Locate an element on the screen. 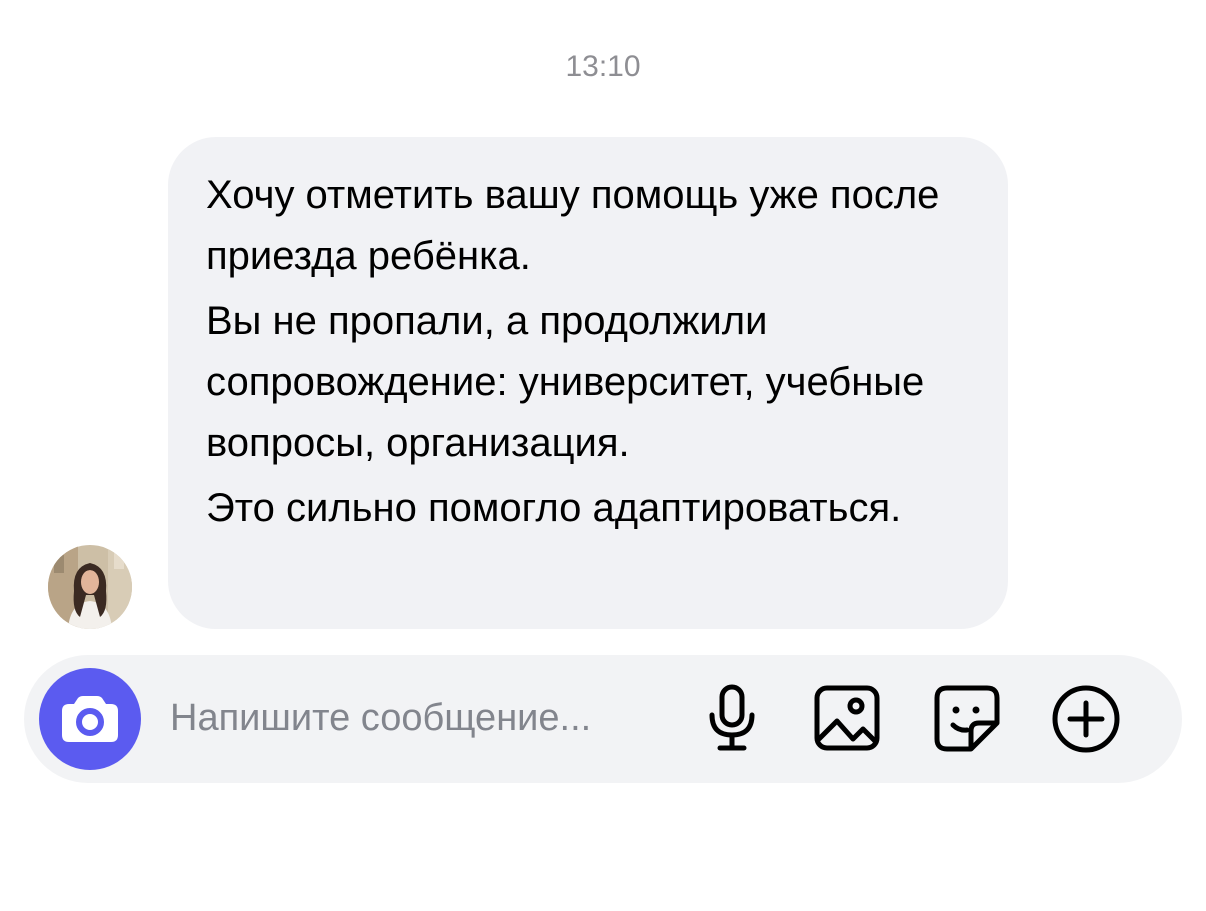 This screenshot has height=911, width=1206. message-text-line: Это сильно помогло адаптироваться. is located at coordinates (554, 508).